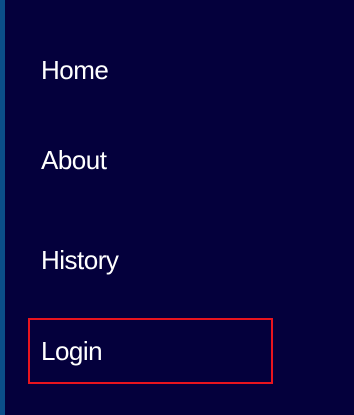  What do you see at coordinates (150, 160) in the screenshot?
I see `nav-item-about: About` at bounding box center [150, 160].